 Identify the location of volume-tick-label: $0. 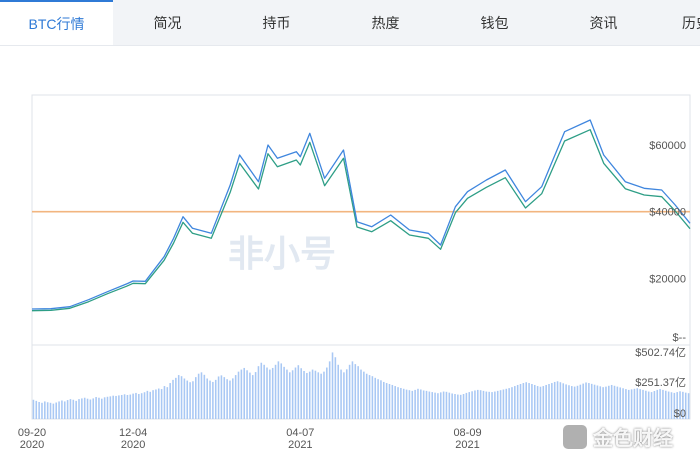
(680, 414).